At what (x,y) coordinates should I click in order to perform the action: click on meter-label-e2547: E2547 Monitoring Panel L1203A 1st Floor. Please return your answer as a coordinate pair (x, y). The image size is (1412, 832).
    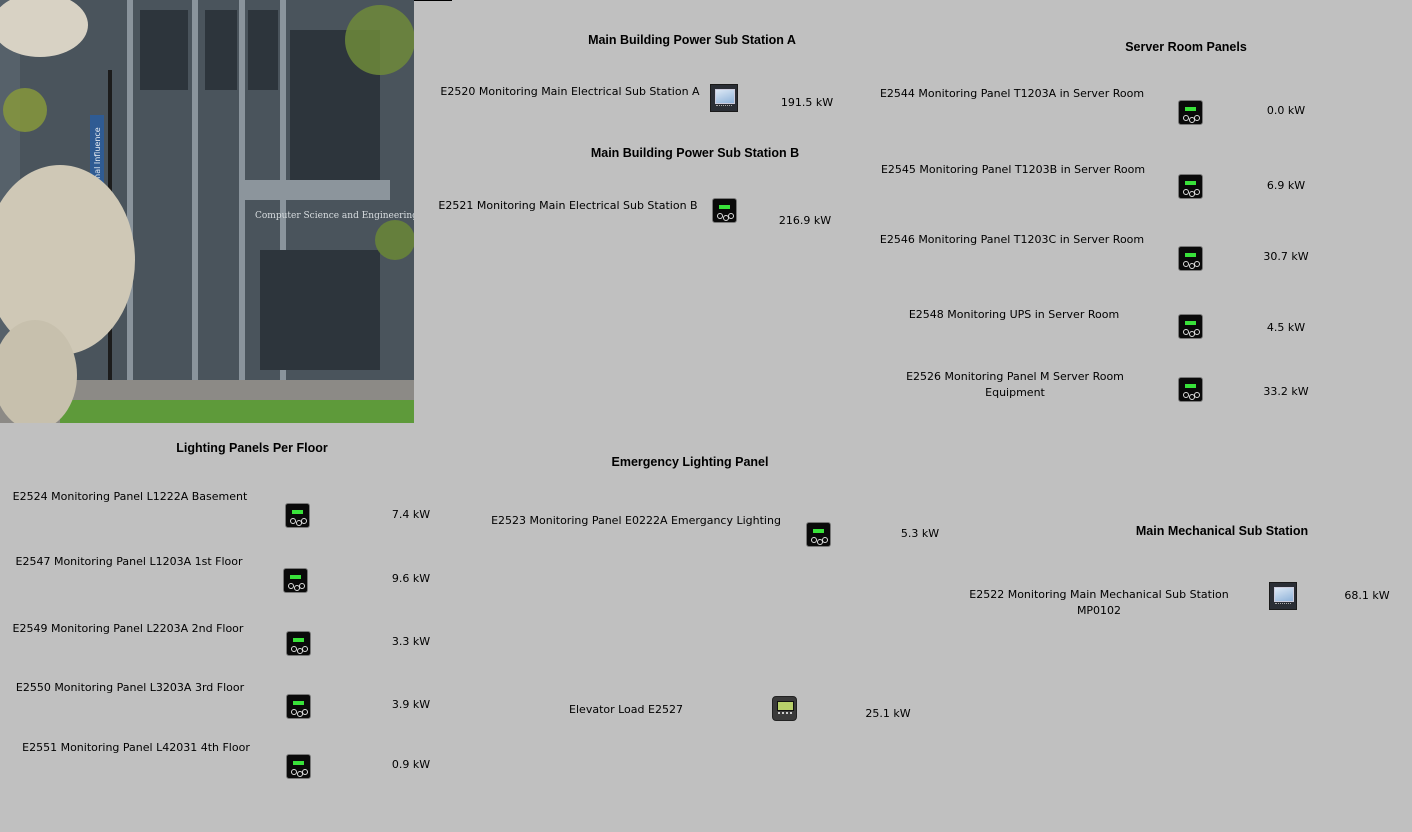
    Looking at the image, I should click on (129, 562).